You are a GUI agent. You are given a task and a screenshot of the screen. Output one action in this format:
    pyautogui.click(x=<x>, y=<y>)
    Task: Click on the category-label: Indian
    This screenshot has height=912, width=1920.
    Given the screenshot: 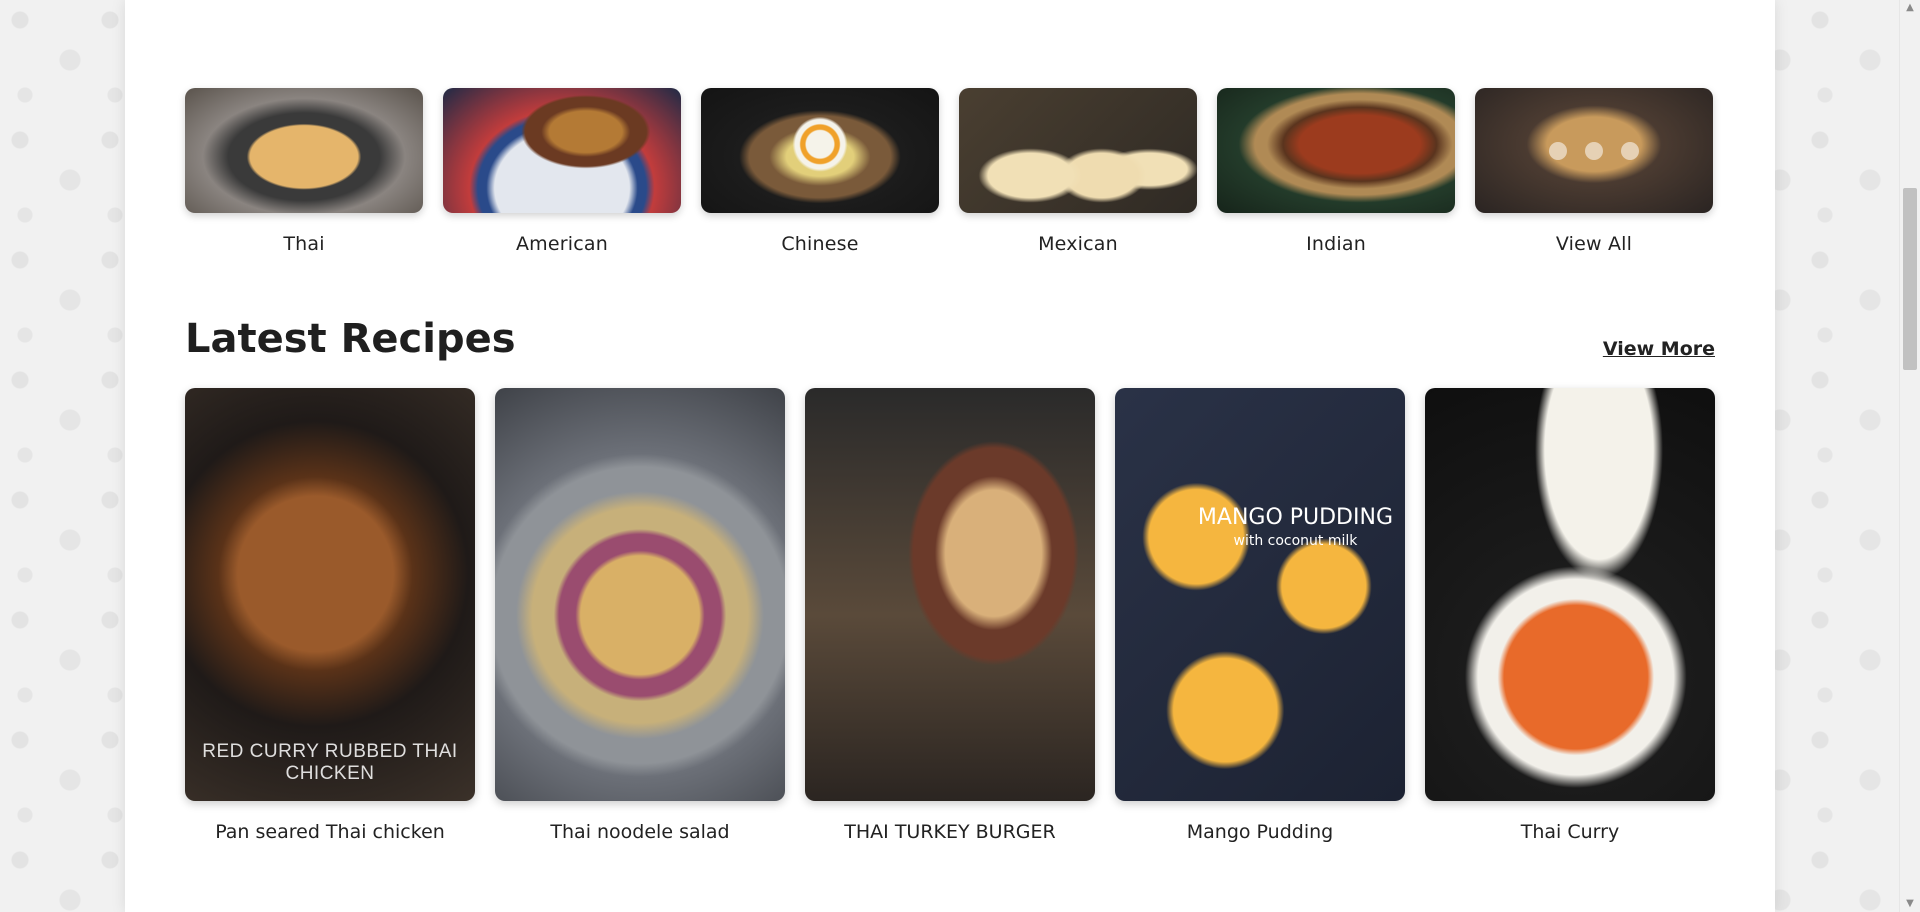 What is the action you would take?
    pyautogui.click(x=1336, y=244)
    